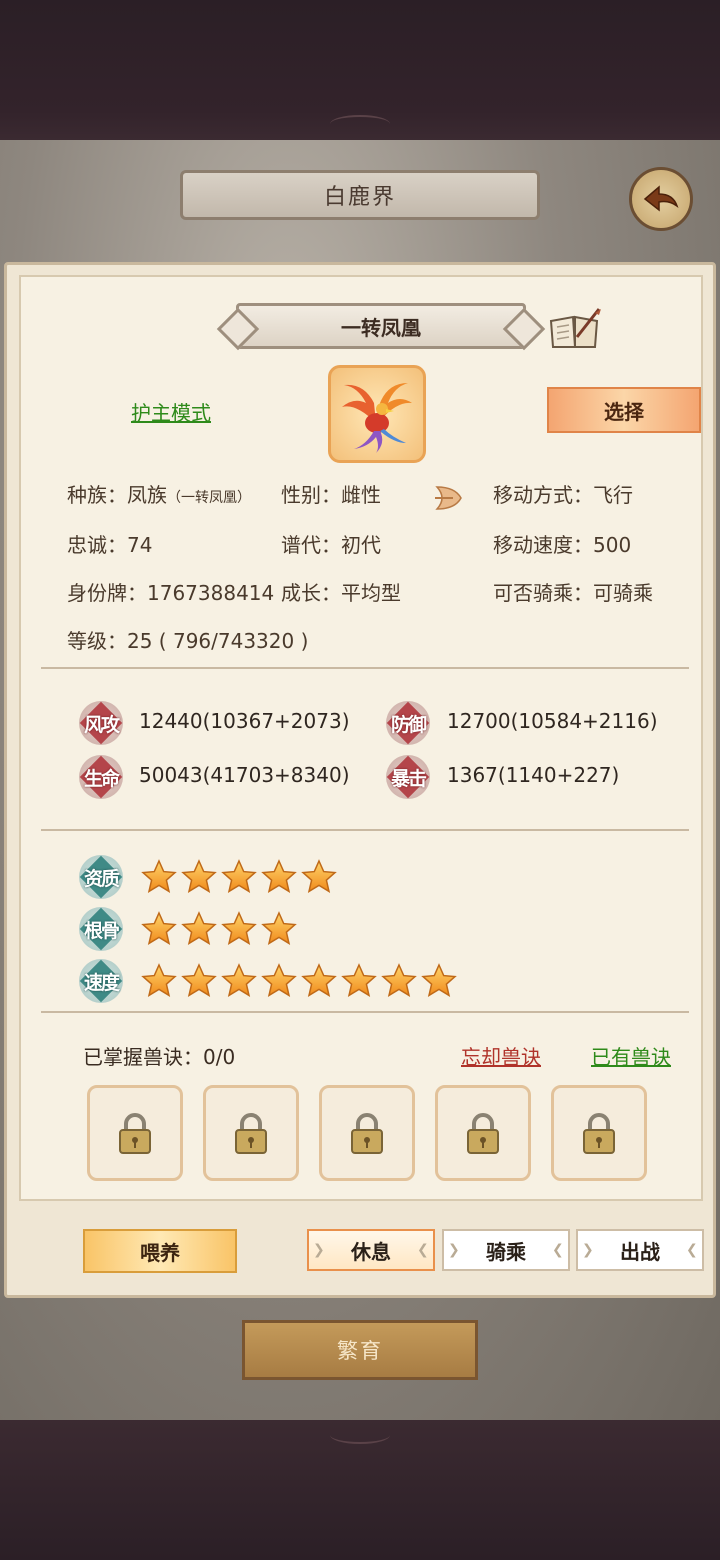 The image size is (720, 1560). I want to click on race-label: 种族：, so click(97, 495).